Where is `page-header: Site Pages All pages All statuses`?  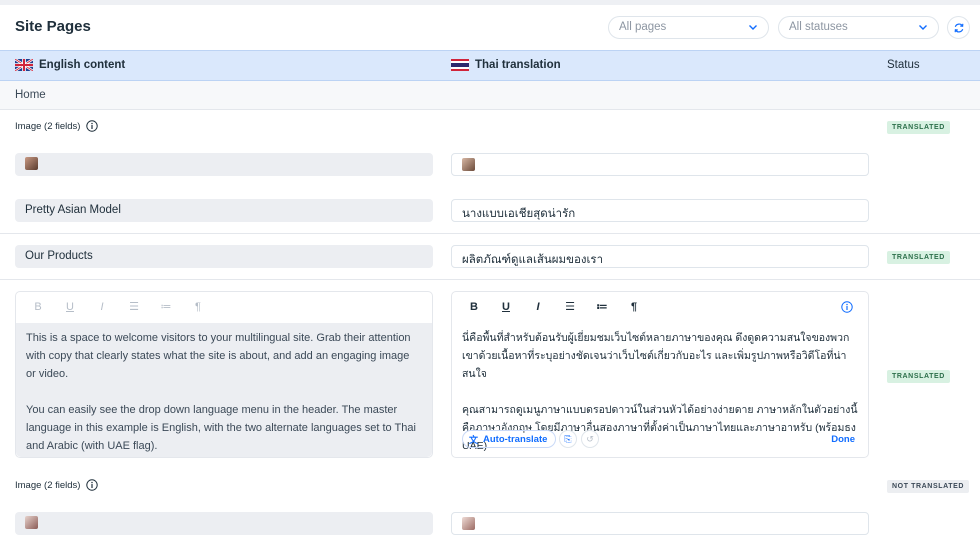
page-header: Site Pages All pages All statuses is located at coordinates (490, 27).